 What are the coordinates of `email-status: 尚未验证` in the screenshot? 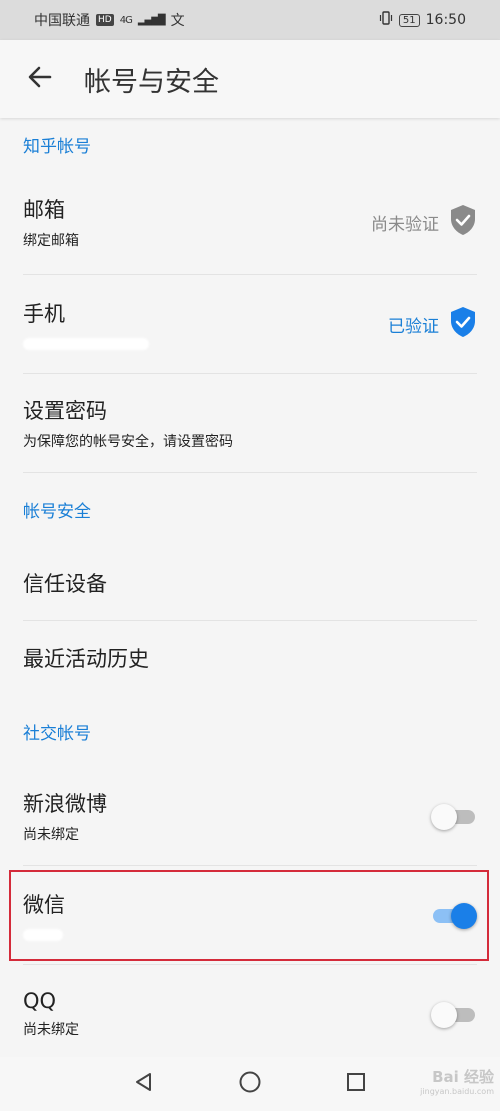 It's located at (424, 222).